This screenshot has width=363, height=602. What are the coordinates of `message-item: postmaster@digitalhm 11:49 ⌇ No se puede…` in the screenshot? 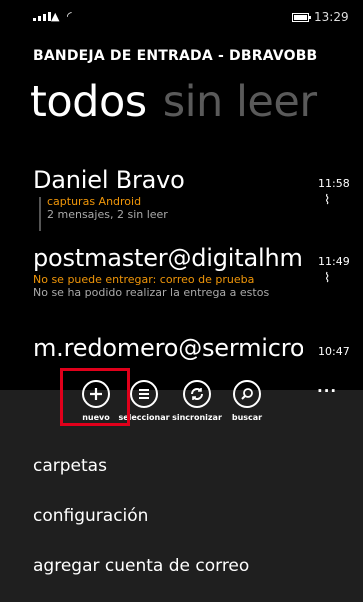 It's located at (198, 271).